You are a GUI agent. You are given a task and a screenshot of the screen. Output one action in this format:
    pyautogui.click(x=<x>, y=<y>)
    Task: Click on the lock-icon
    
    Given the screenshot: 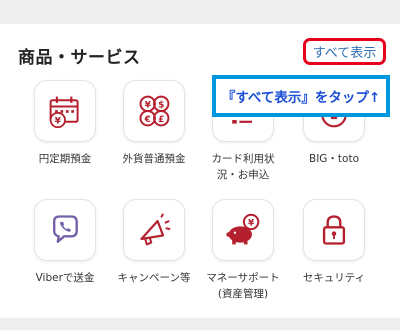 What is the action you would take?
    pyautogui.click(x=334, y=230)
    